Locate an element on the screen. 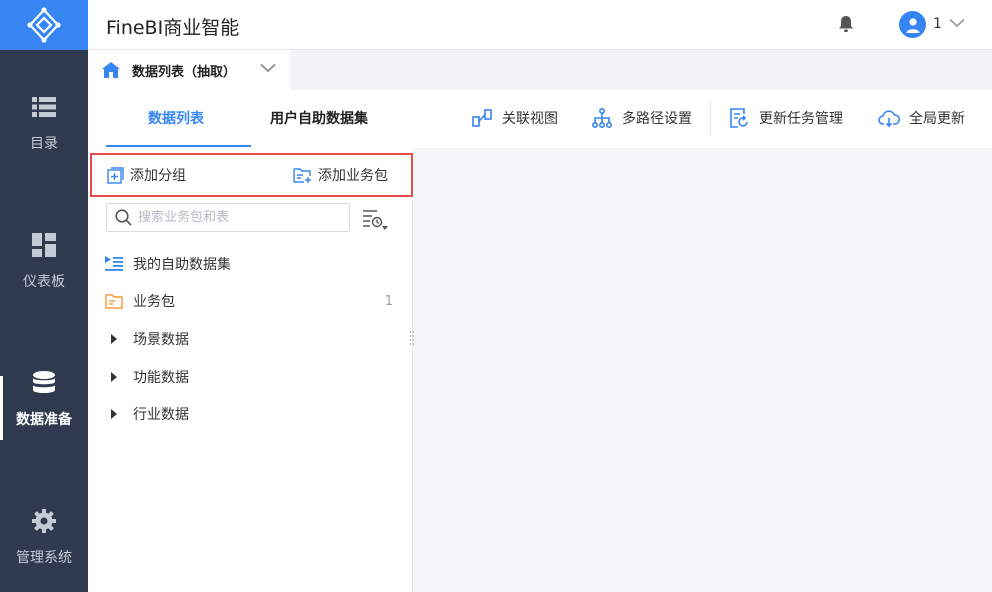 This screenshot has height=592, width=992. tree-item-label: 场景数据 is located at coordinates (161, 340).